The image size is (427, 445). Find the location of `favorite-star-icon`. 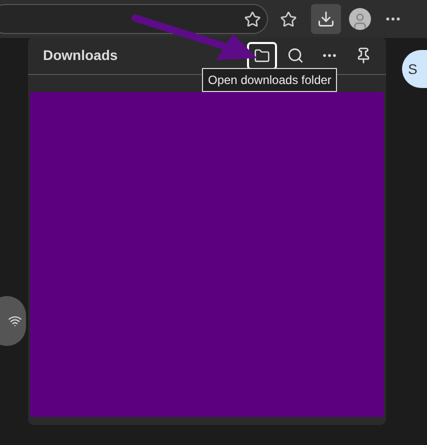

favorite-star-icon is located at coordinates (252, 19).